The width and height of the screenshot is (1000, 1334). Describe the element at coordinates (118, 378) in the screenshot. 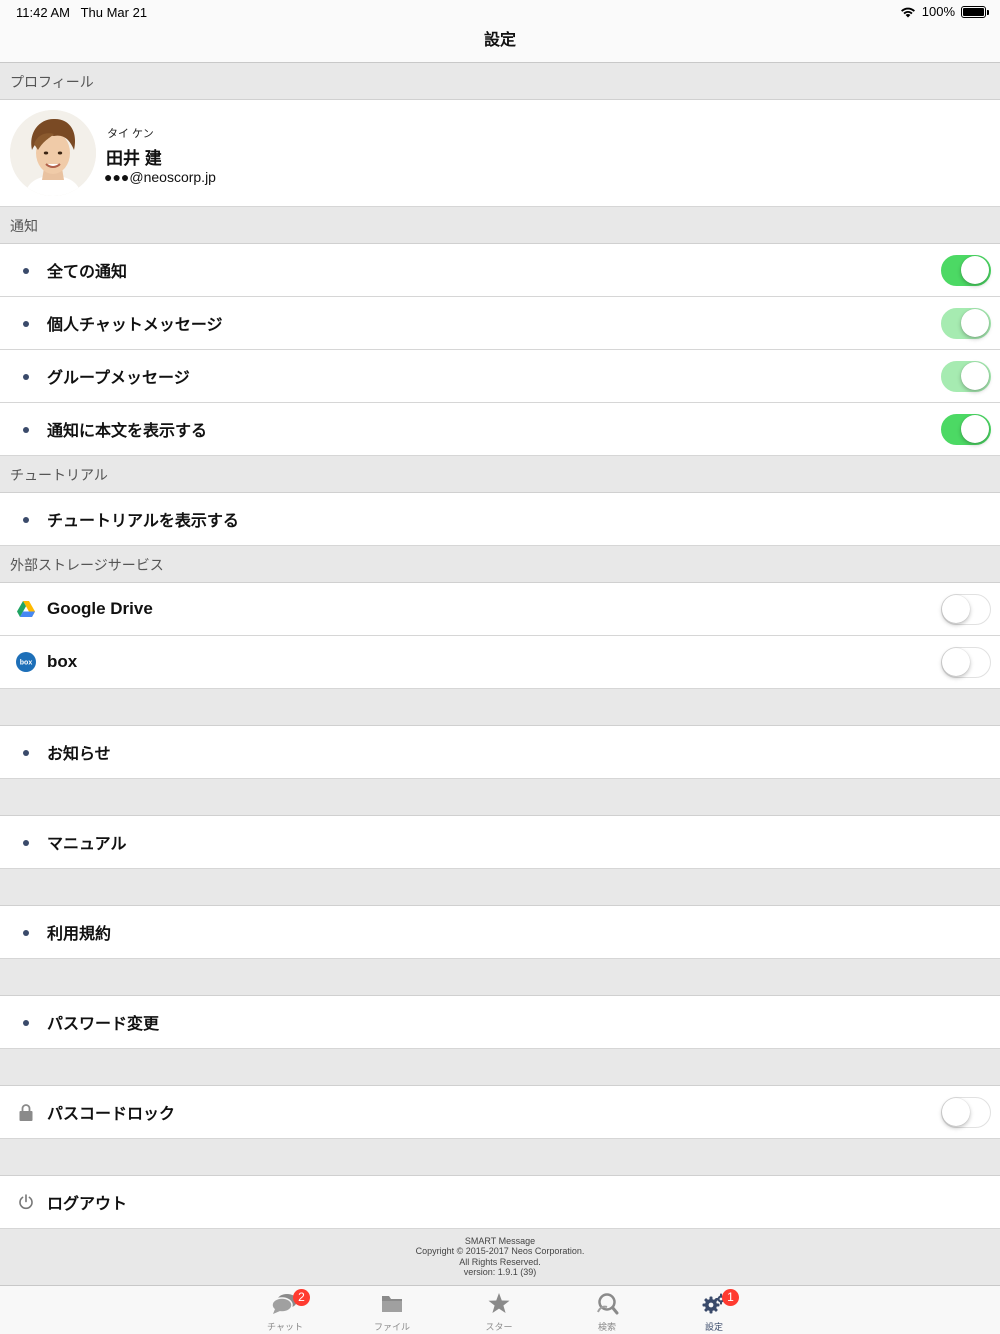

I see `notification-label: グループメッセージ` at that location.